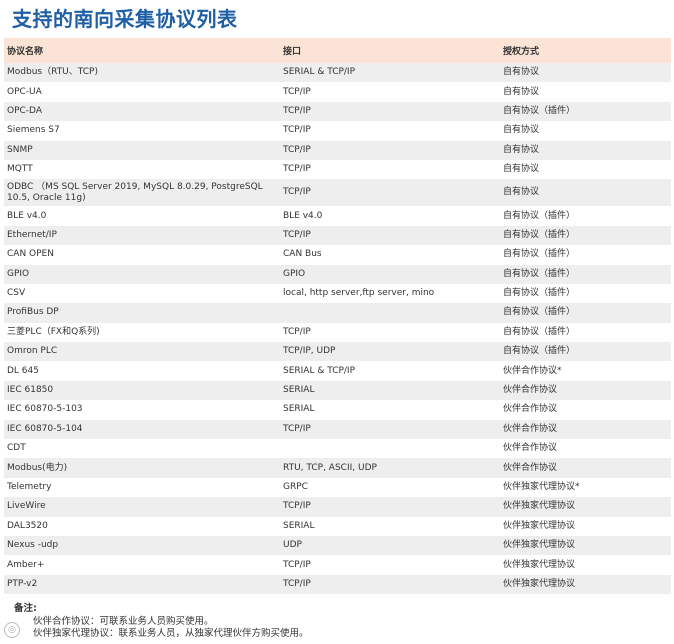 The image size is (674, 644). I want to click on table-row: Siemens S7 TCP/IP 自有协议, so click(337, 131).